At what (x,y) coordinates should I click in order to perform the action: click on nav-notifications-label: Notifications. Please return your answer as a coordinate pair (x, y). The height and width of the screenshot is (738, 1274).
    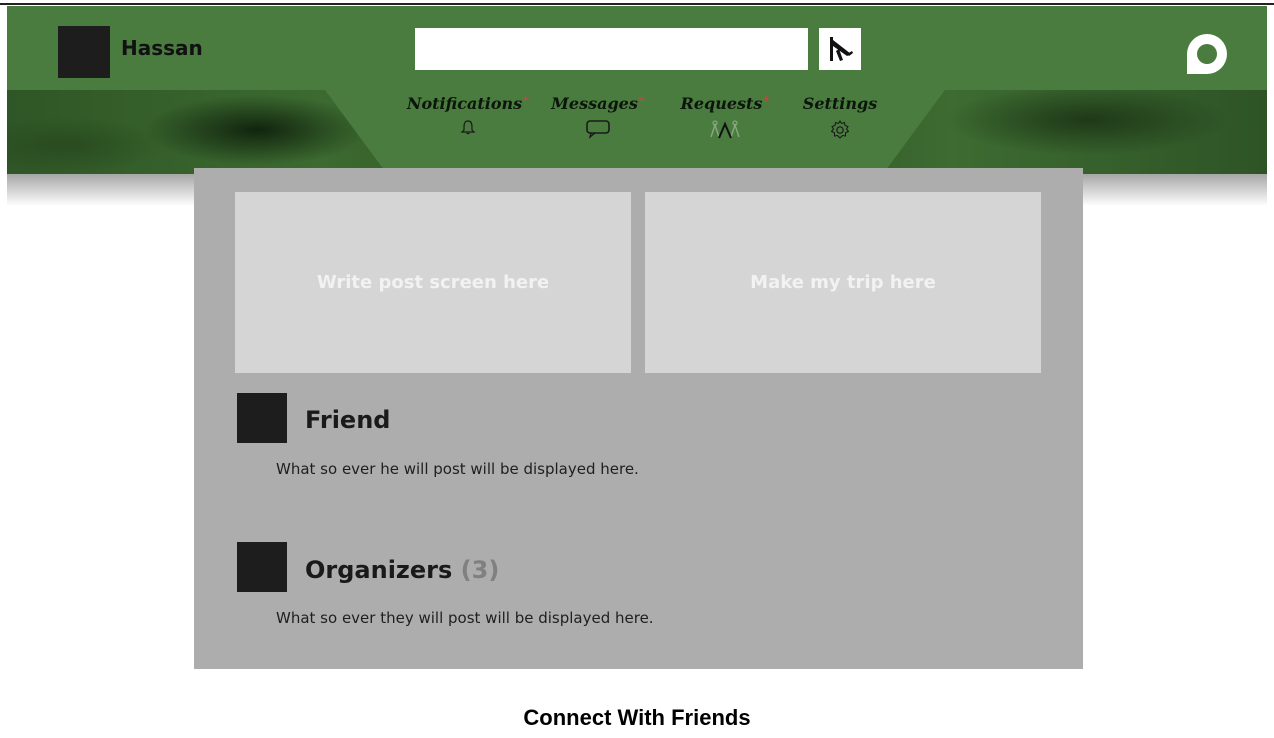
    Looking at the image, I should click on (464, 103).